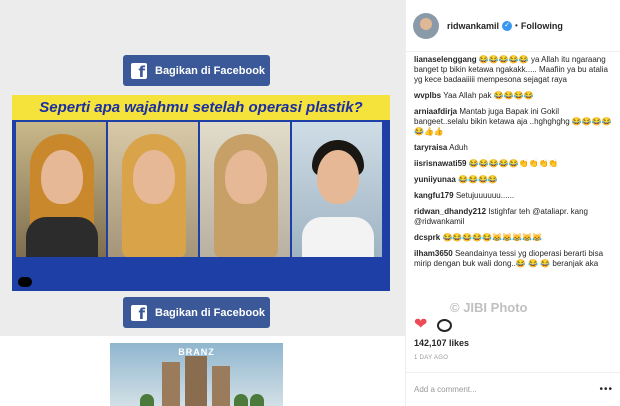 This screenshot has width=620, height=406. I want to click on advertisement-banner: BRANZ, so click(196, 374).